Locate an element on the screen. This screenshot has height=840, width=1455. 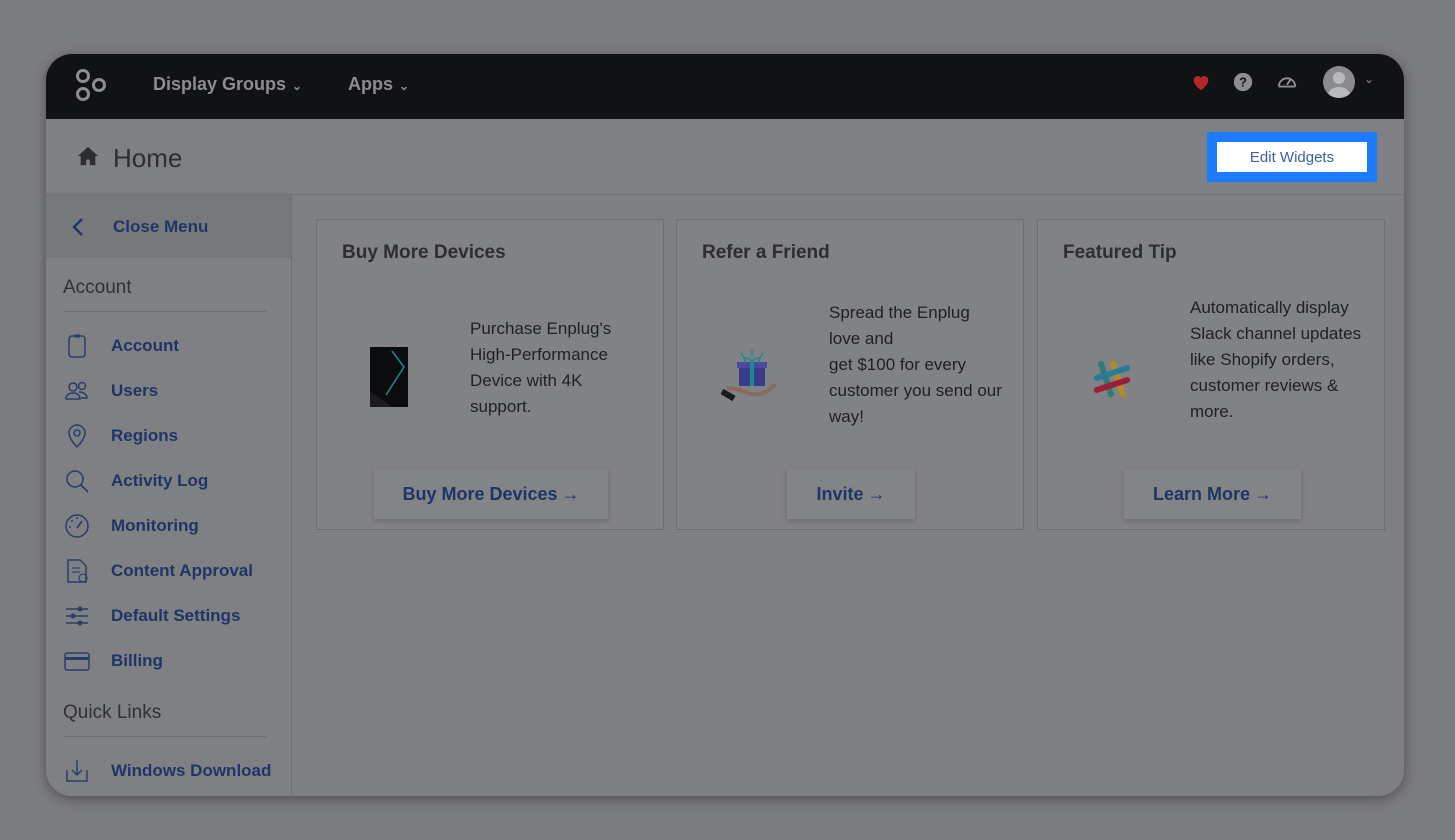
sidebar-item-default-settings: Default Settings is located at coordinates (152, 616).